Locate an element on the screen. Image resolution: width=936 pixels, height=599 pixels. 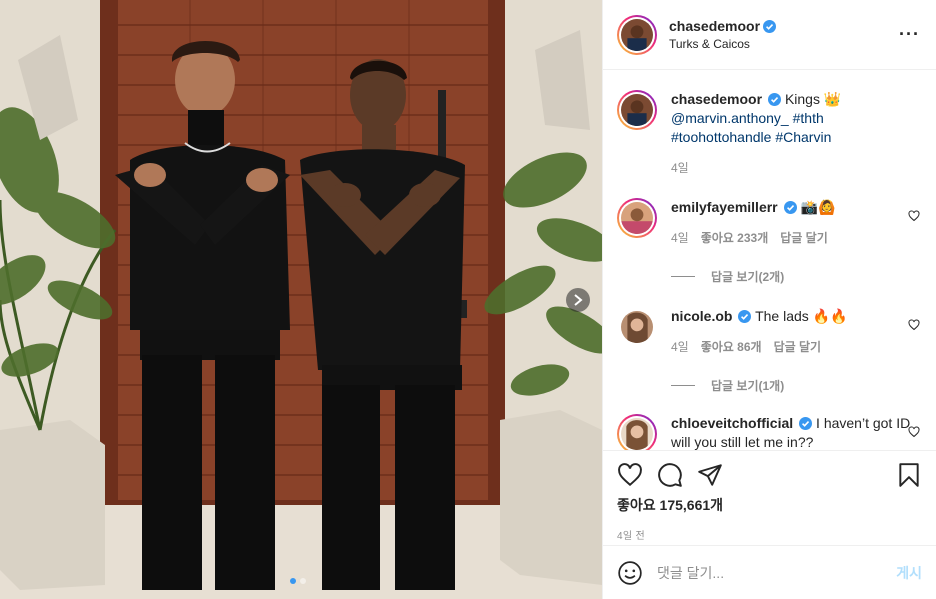
view-replies-label: 답글 보기(2개) is located at coordinates (748, 277).